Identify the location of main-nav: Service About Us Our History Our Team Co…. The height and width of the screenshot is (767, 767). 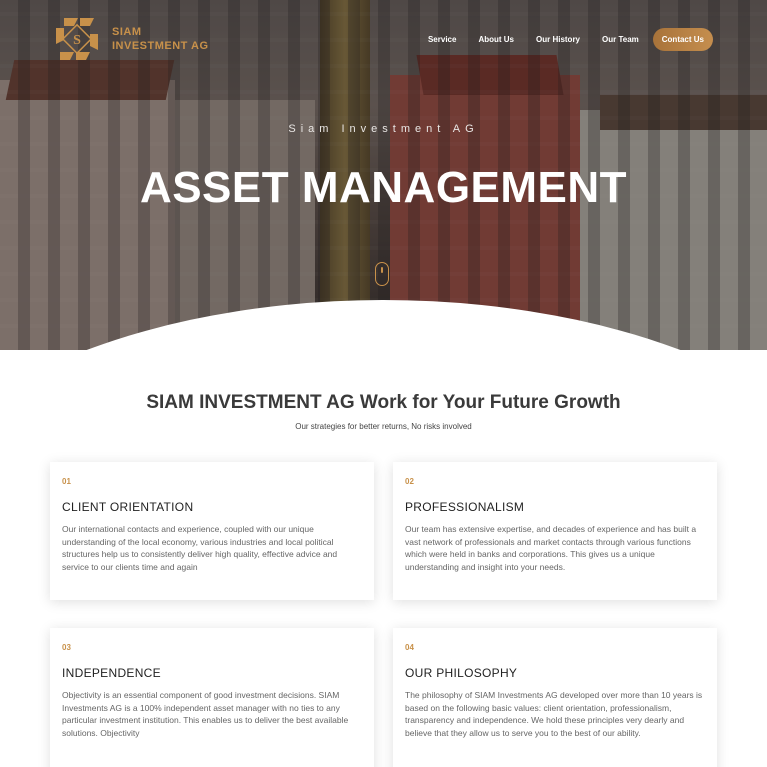
(559, 39).